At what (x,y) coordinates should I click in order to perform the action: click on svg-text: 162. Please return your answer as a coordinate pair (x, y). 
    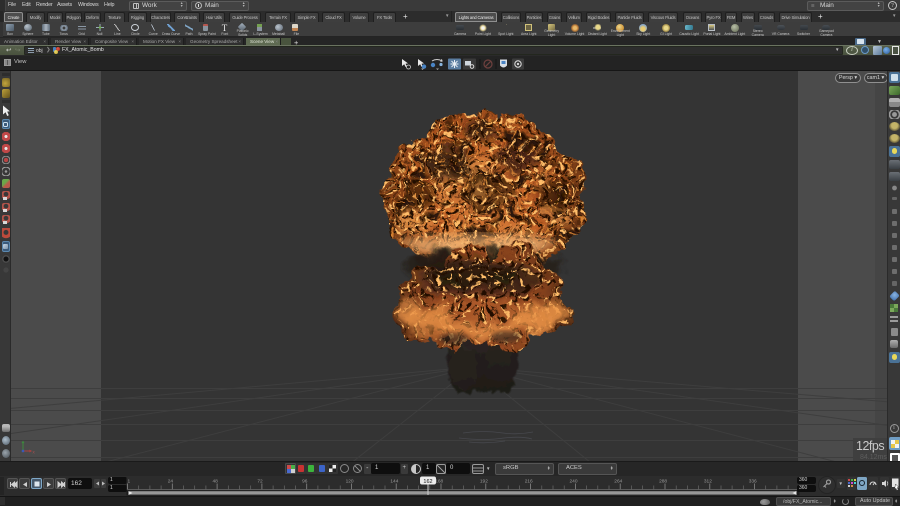
    Looking at the image, I should click on (427, 482).